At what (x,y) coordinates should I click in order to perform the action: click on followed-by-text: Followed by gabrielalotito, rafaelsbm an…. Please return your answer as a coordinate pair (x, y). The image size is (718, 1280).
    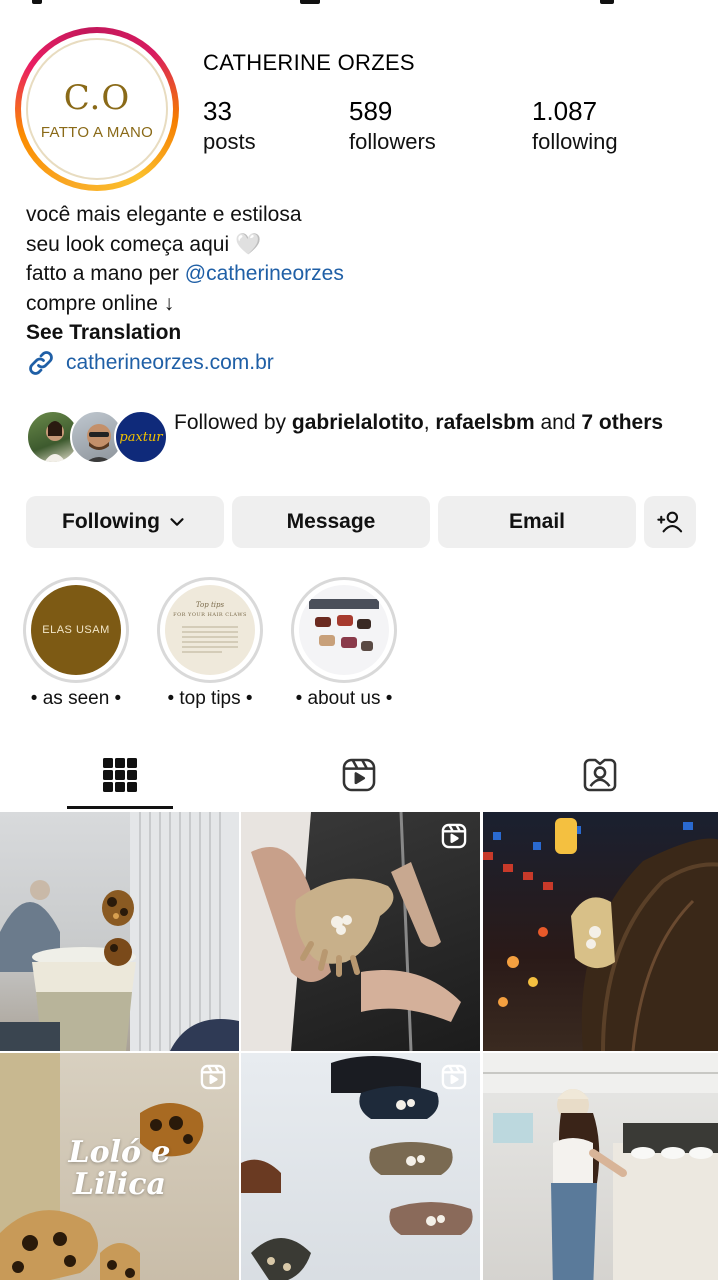
    Looking at the image, I should click on (424, 423).